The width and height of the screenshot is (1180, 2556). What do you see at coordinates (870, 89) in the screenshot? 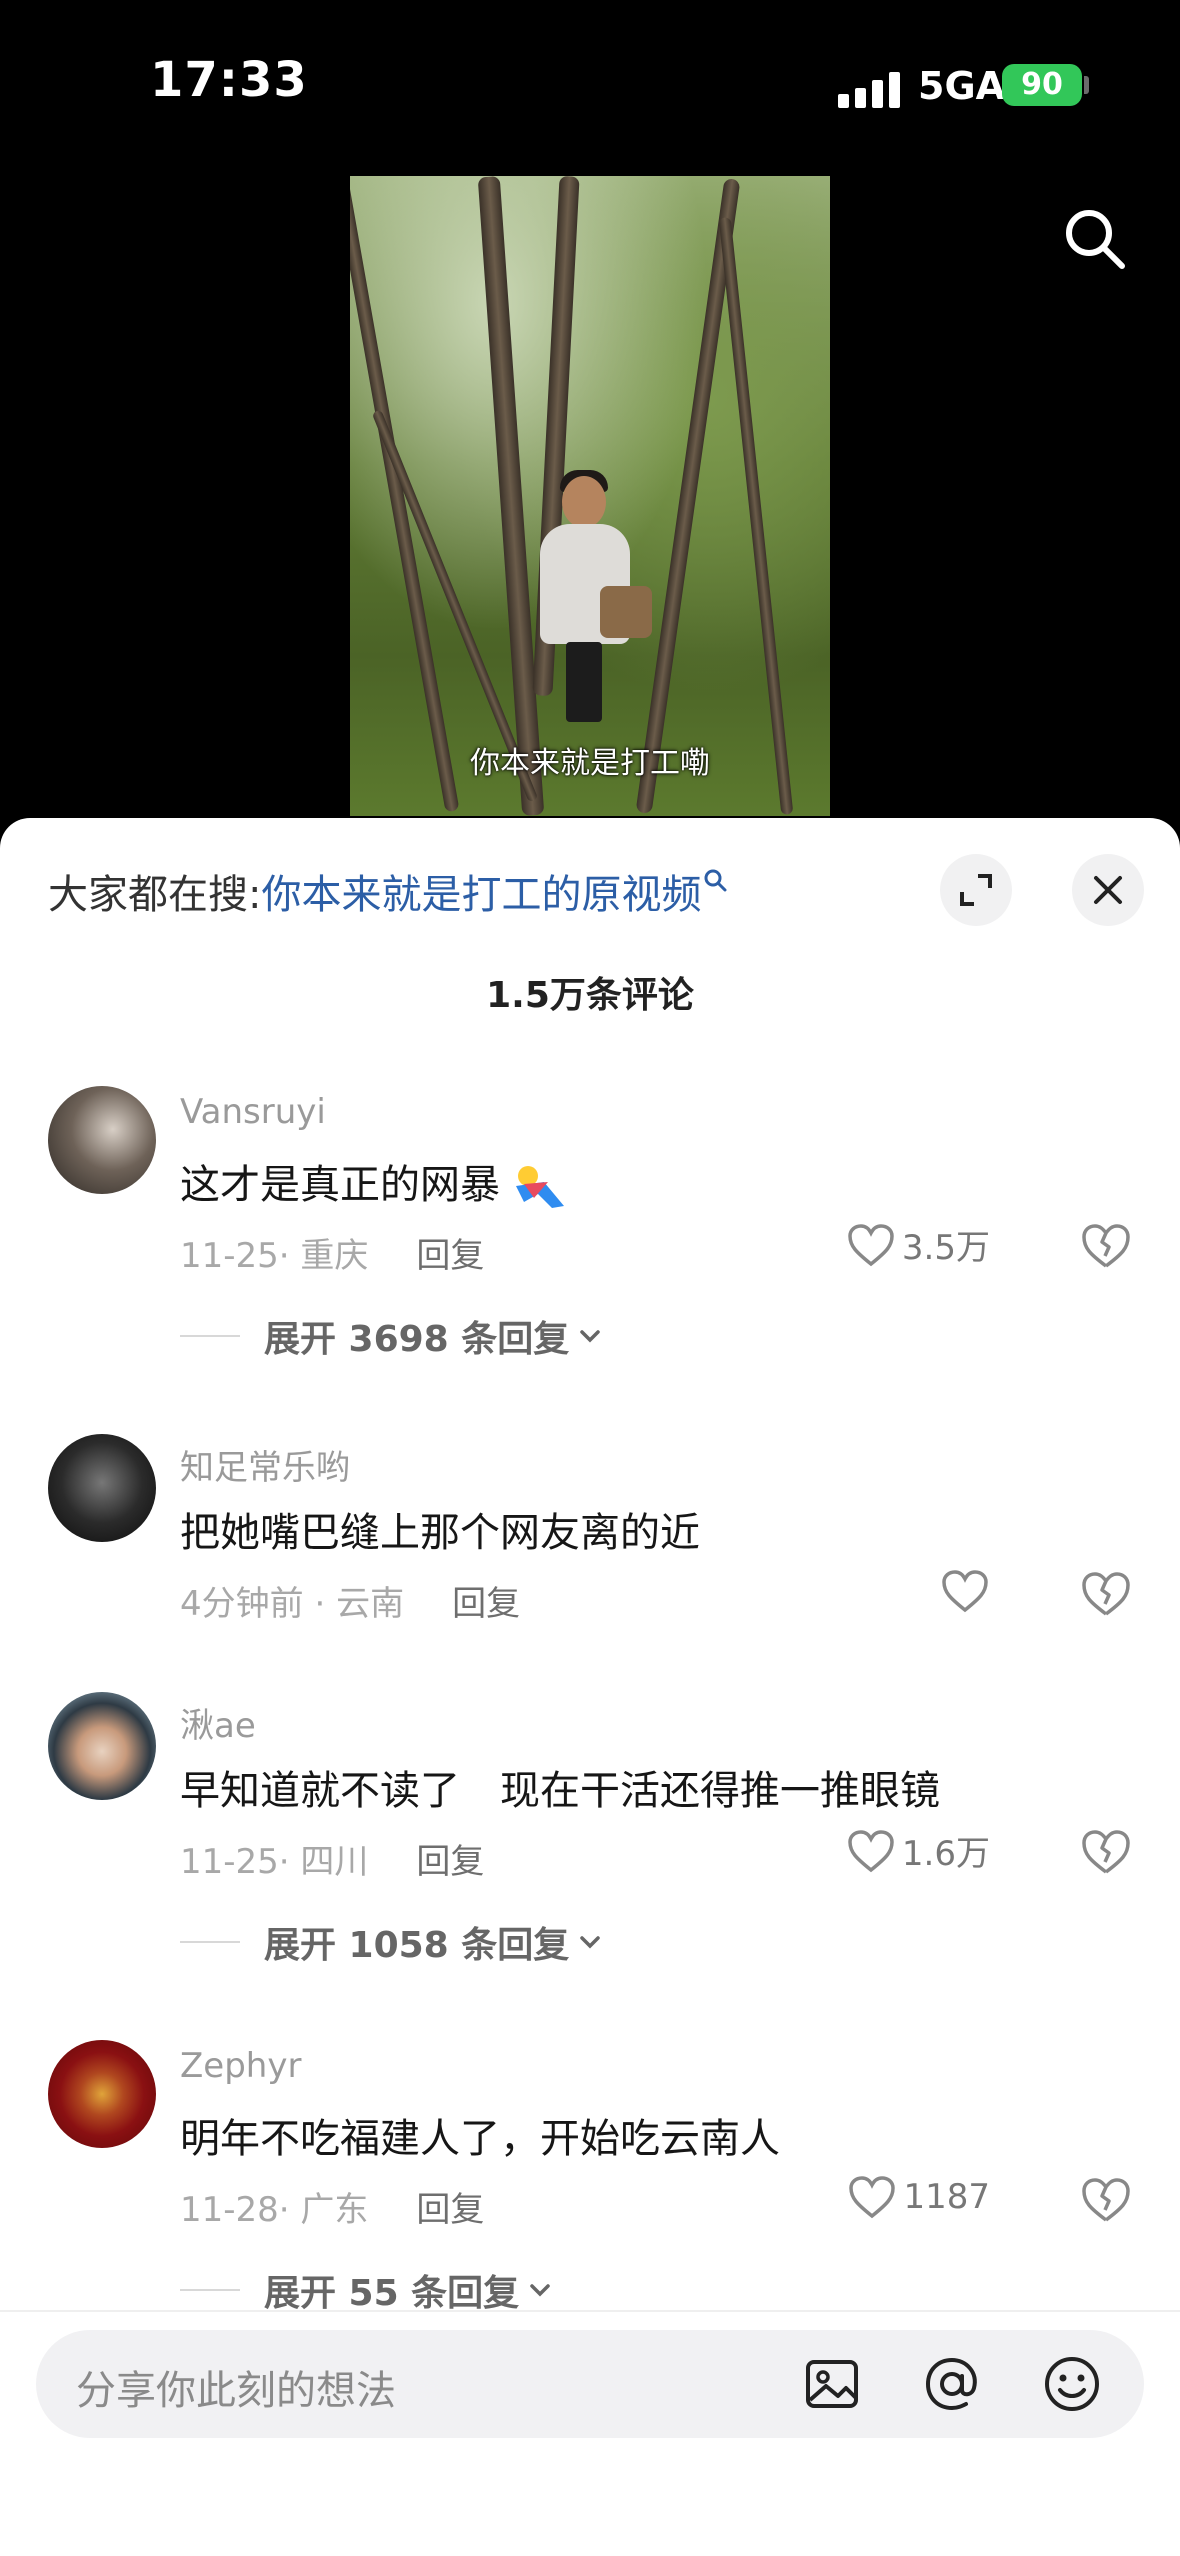
I see `signal-icon` at bounding box center [870, 89].